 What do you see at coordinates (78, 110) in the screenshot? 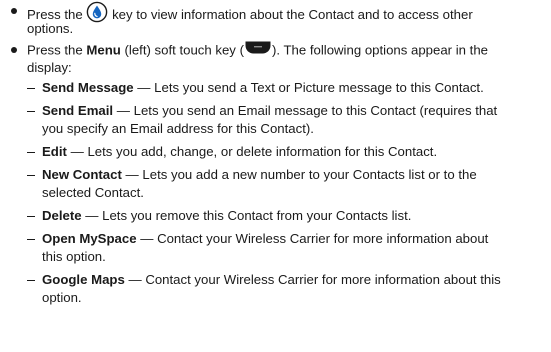
I see `option-name: Send Email` at bounding box center [78, 110].